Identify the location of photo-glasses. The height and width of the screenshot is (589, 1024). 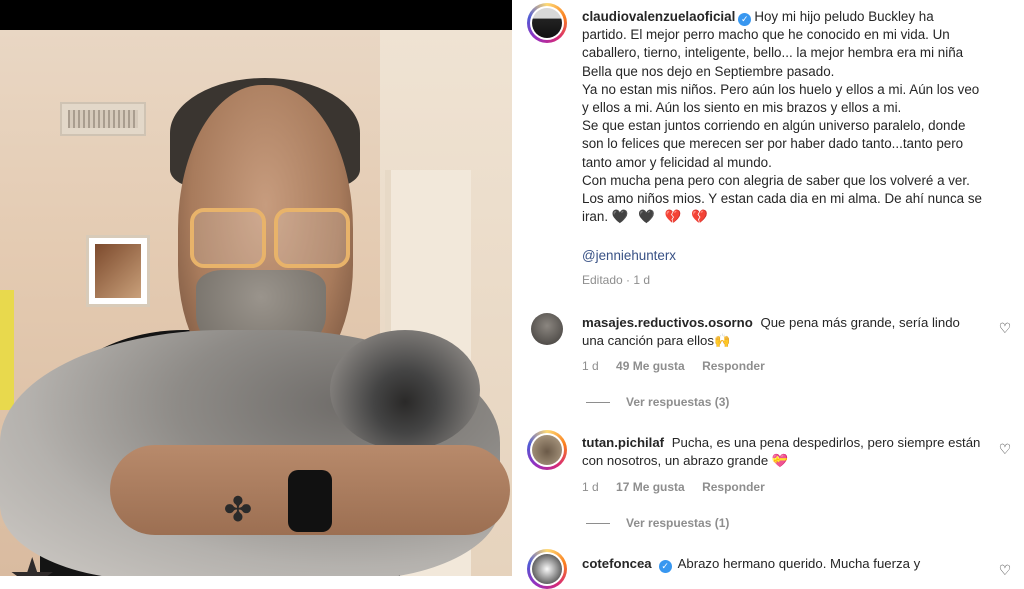
(270, 238).